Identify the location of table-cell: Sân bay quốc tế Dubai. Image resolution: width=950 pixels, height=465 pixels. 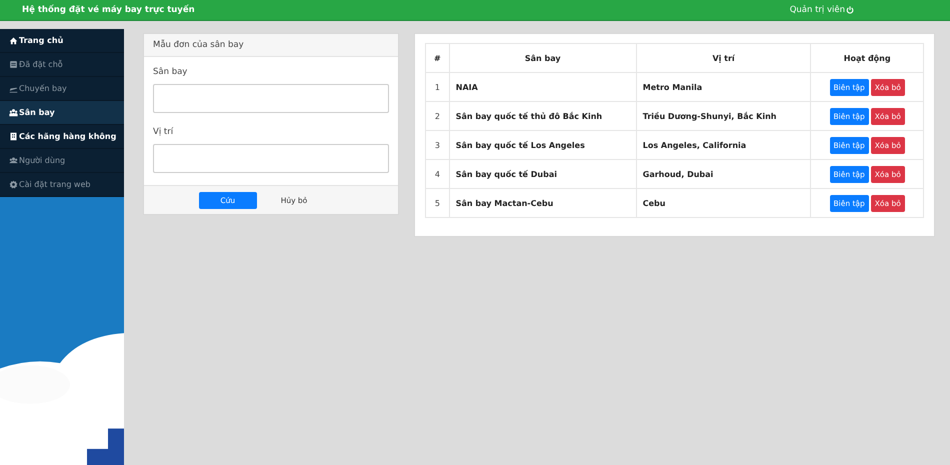
(542, 174).